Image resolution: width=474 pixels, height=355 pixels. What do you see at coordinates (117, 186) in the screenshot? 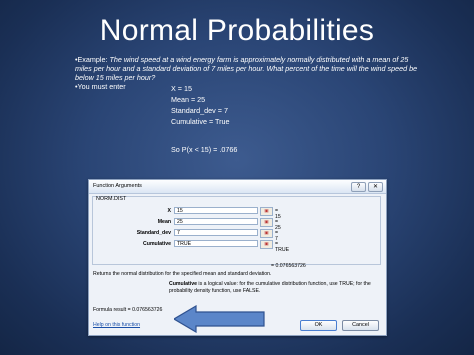
I see `dialog-title: Function Arguments` at bounding box center [117, 186].